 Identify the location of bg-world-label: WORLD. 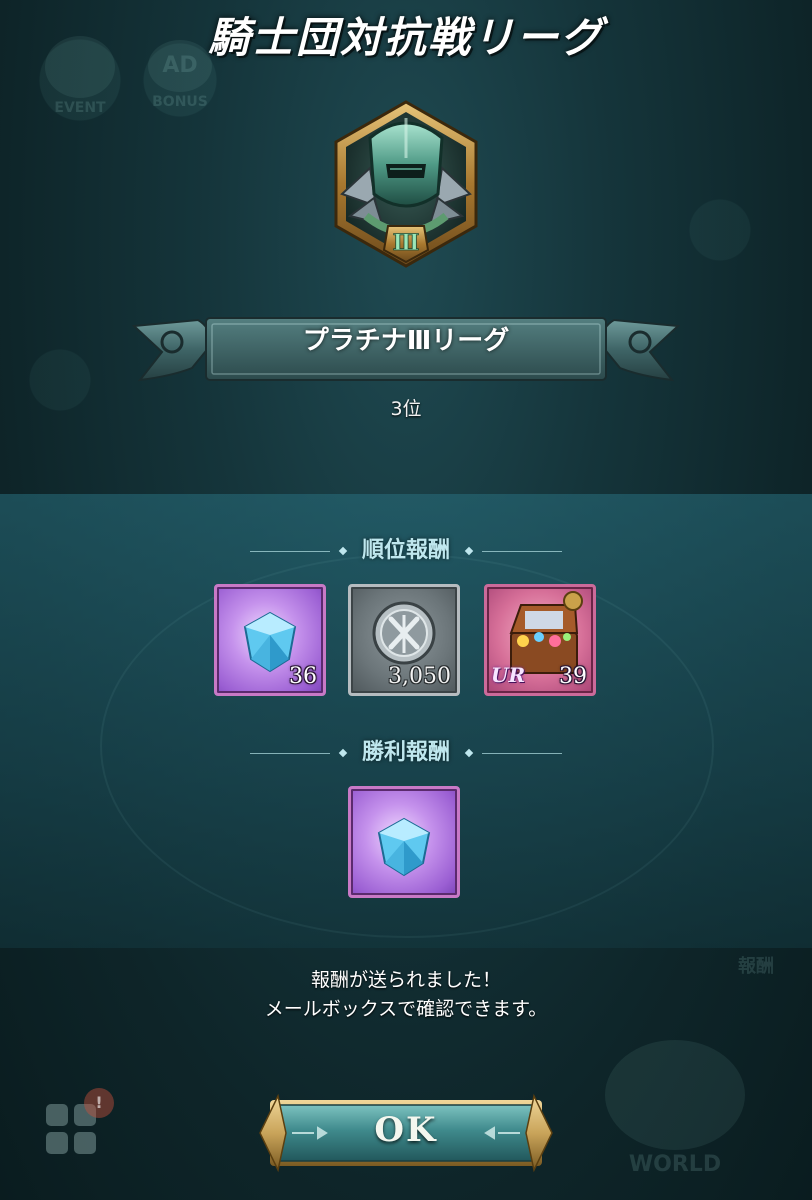
(675, 1164).